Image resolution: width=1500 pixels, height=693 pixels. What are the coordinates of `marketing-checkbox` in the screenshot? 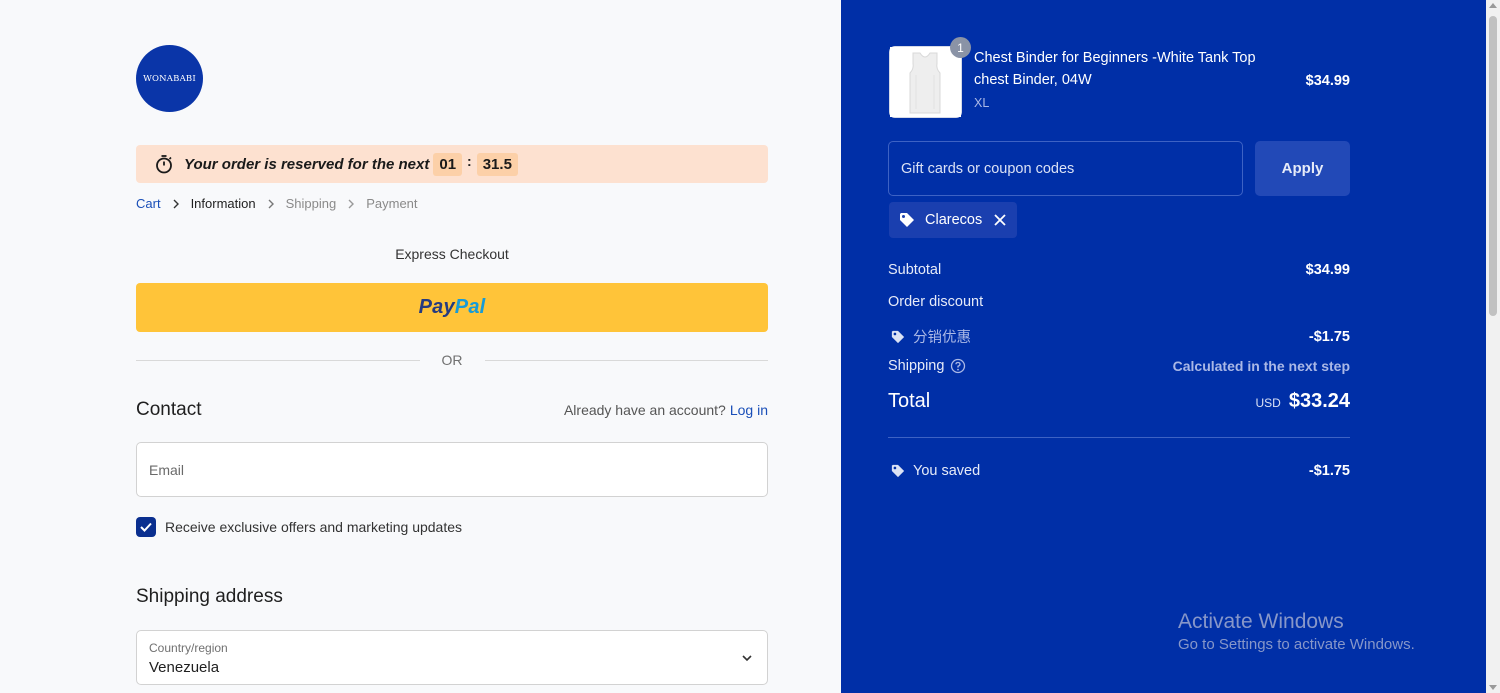 It's located at (146, 527).